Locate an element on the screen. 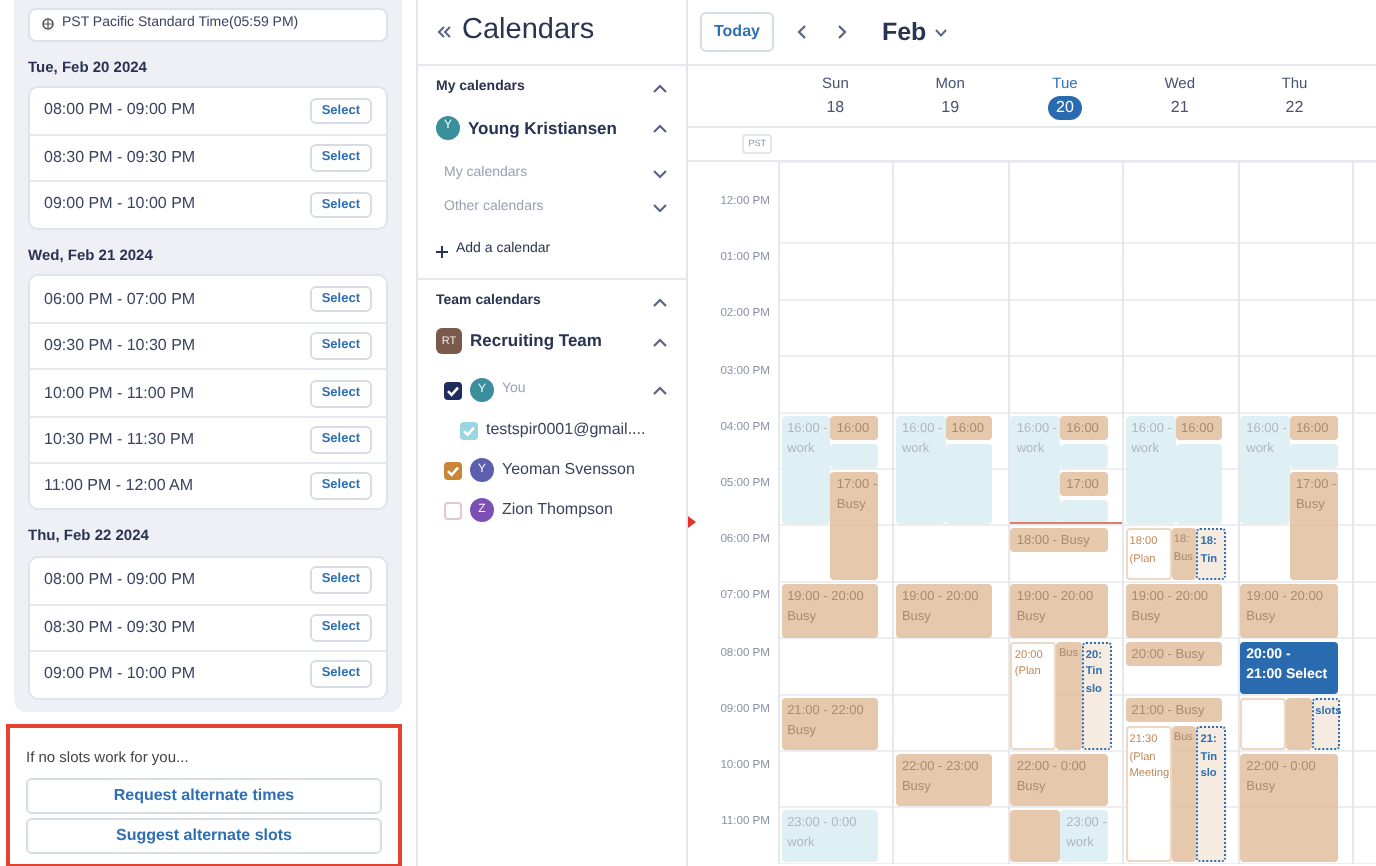  collapse-icon is located at coordinates (444, 32).